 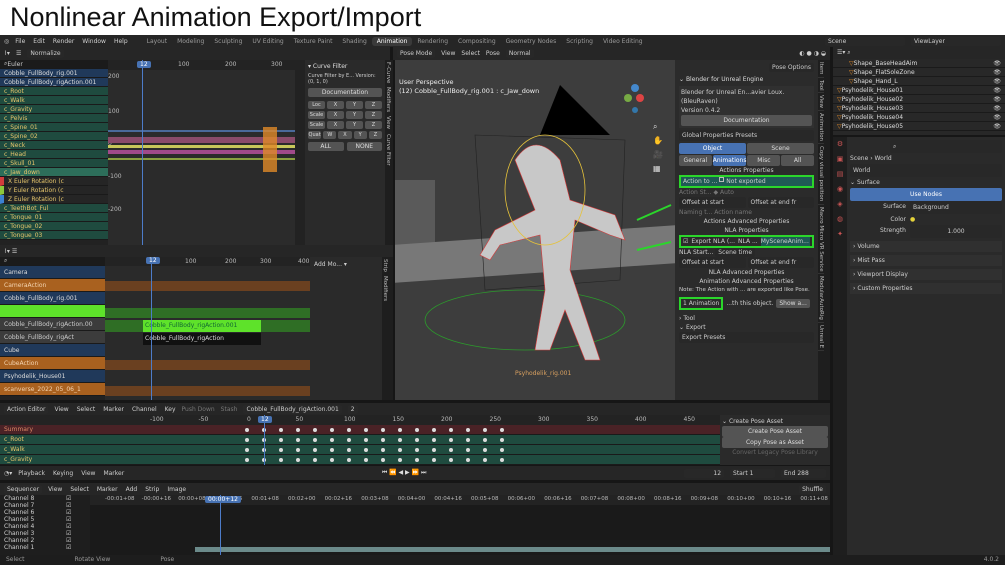 I want to click on action-channel-row: c_Root, so click(x=360, y=440).